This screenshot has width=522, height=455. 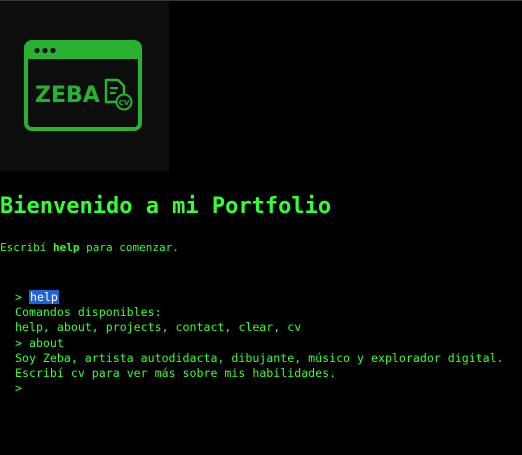 I want to click on command-text: about, so click(x=46, y=342).